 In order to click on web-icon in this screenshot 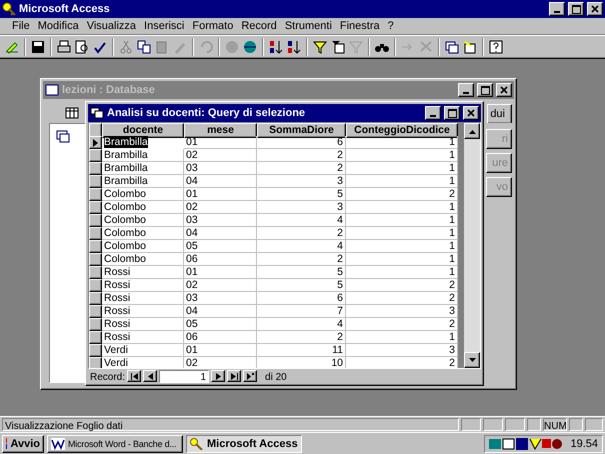, I will do `click(250, 46)`.